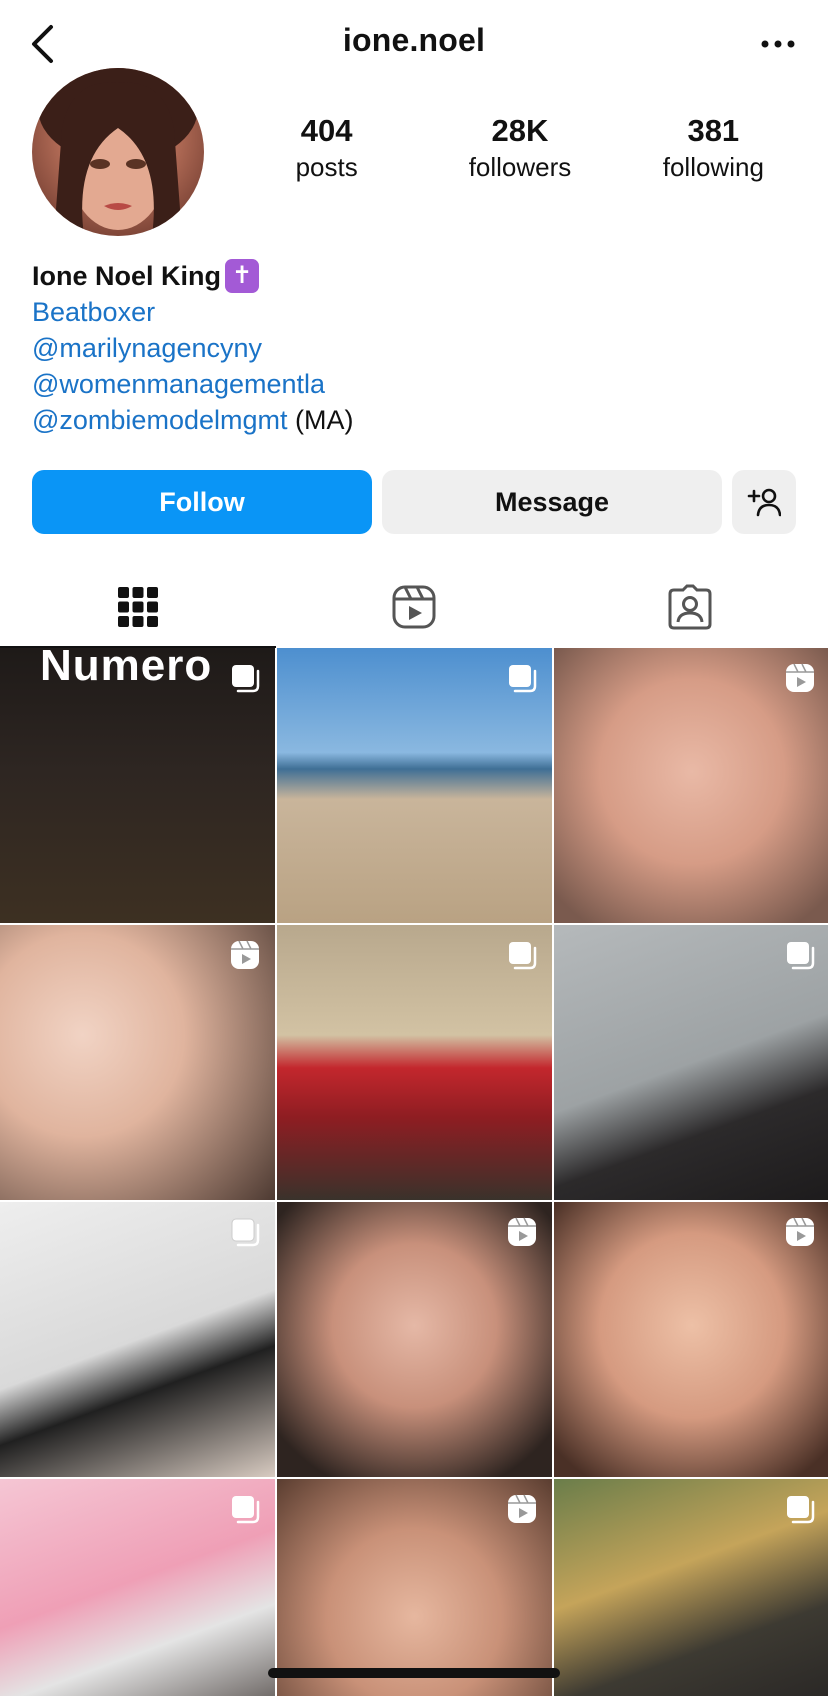  I want to click on post-thumbnail: Numero, so click(137, 785).